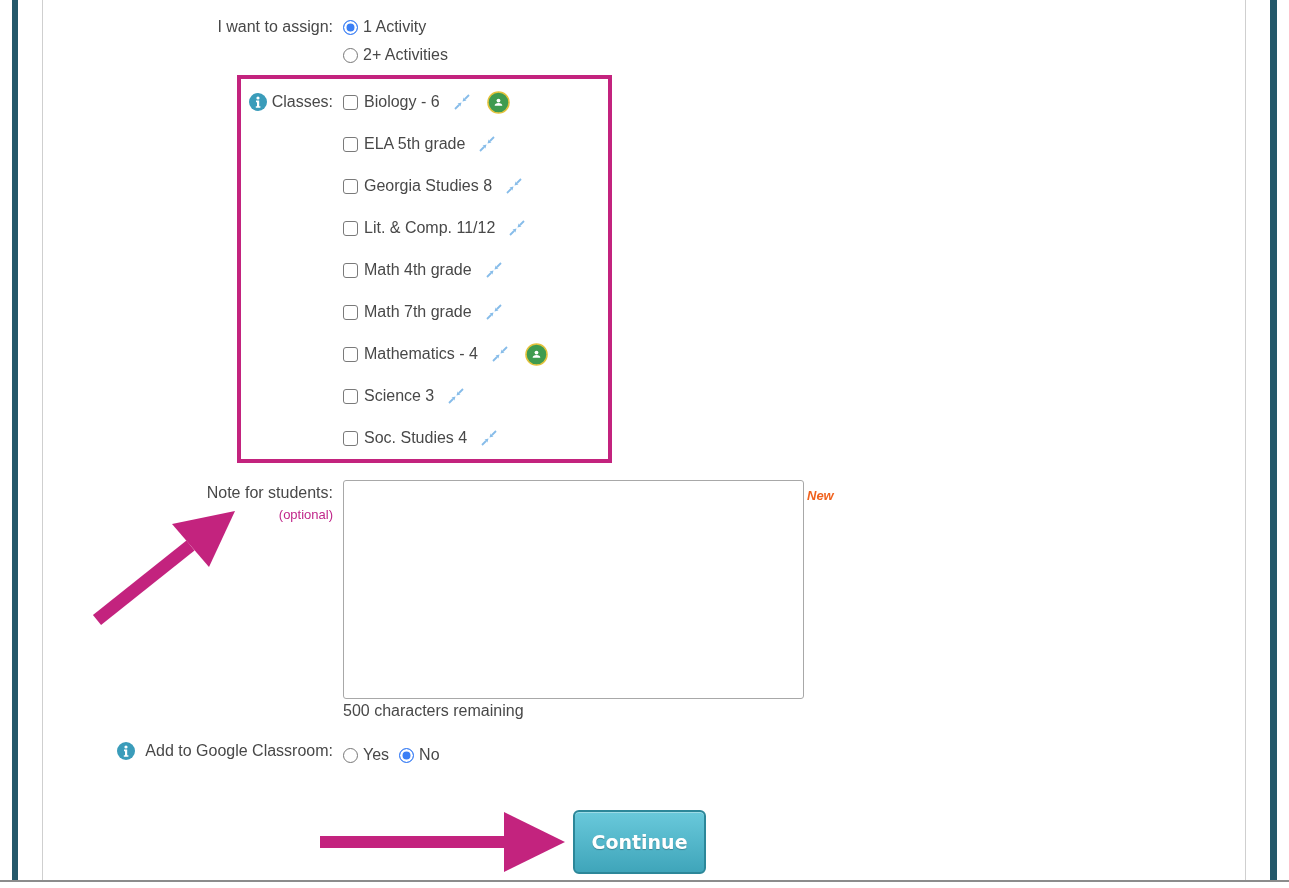 The height and width of the screenshot is (888, 1289). What do you see at coordinates (415, 144) in the screenshot?
I see `class-label: ELA 5th grade` at bounding box center [415, 144].